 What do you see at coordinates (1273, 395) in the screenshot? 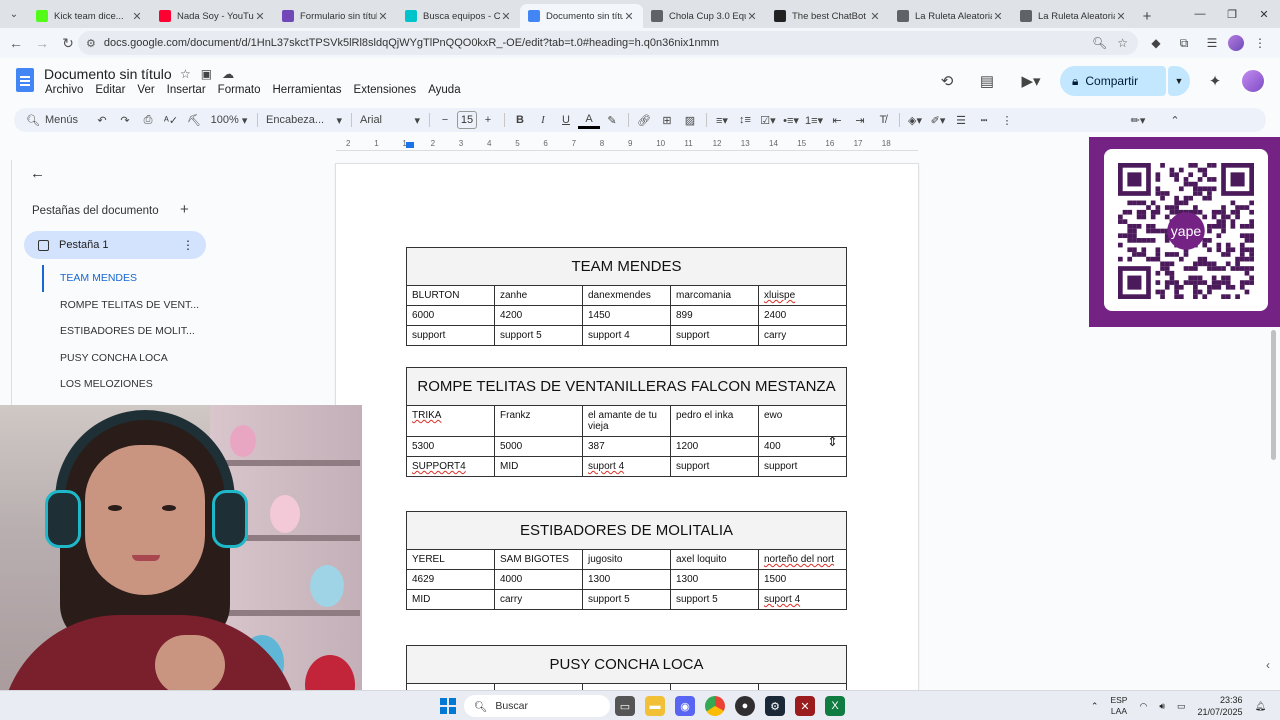
I see `scrollbar-thumb` at bounding box center [1273, 395].